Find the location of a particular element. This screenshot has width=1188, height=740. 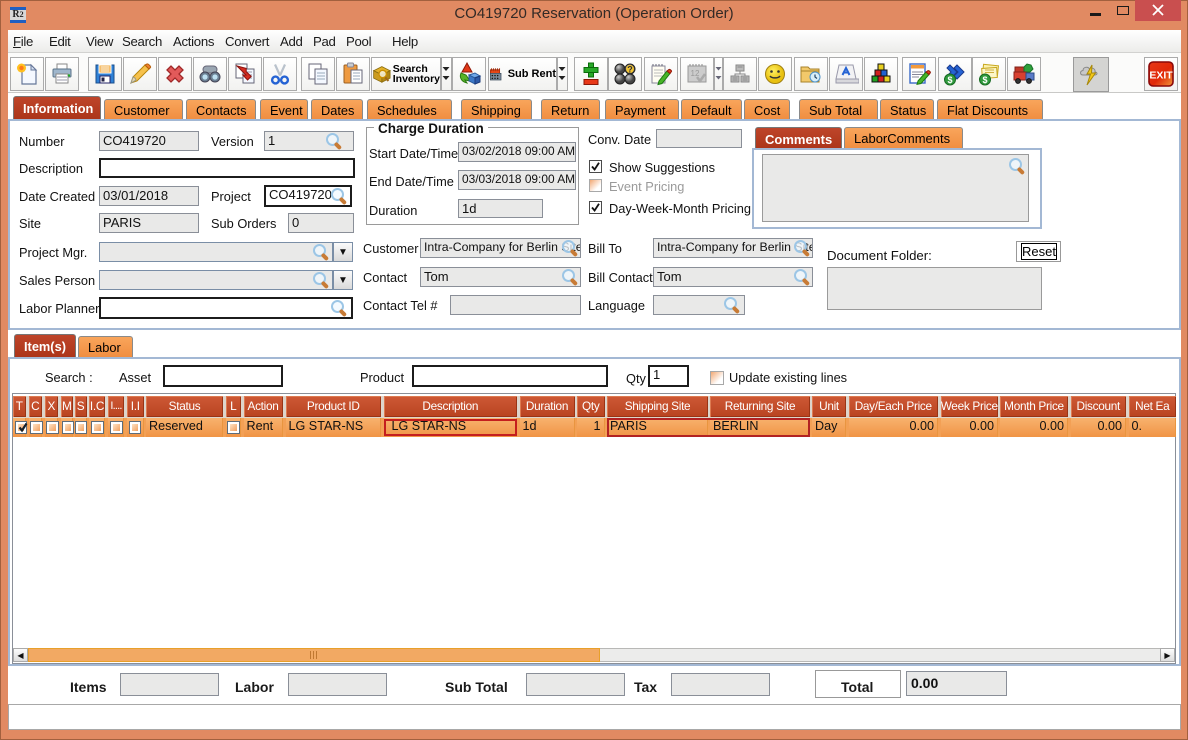

svg-text: EXIT is located at coordinates (1161, 76).